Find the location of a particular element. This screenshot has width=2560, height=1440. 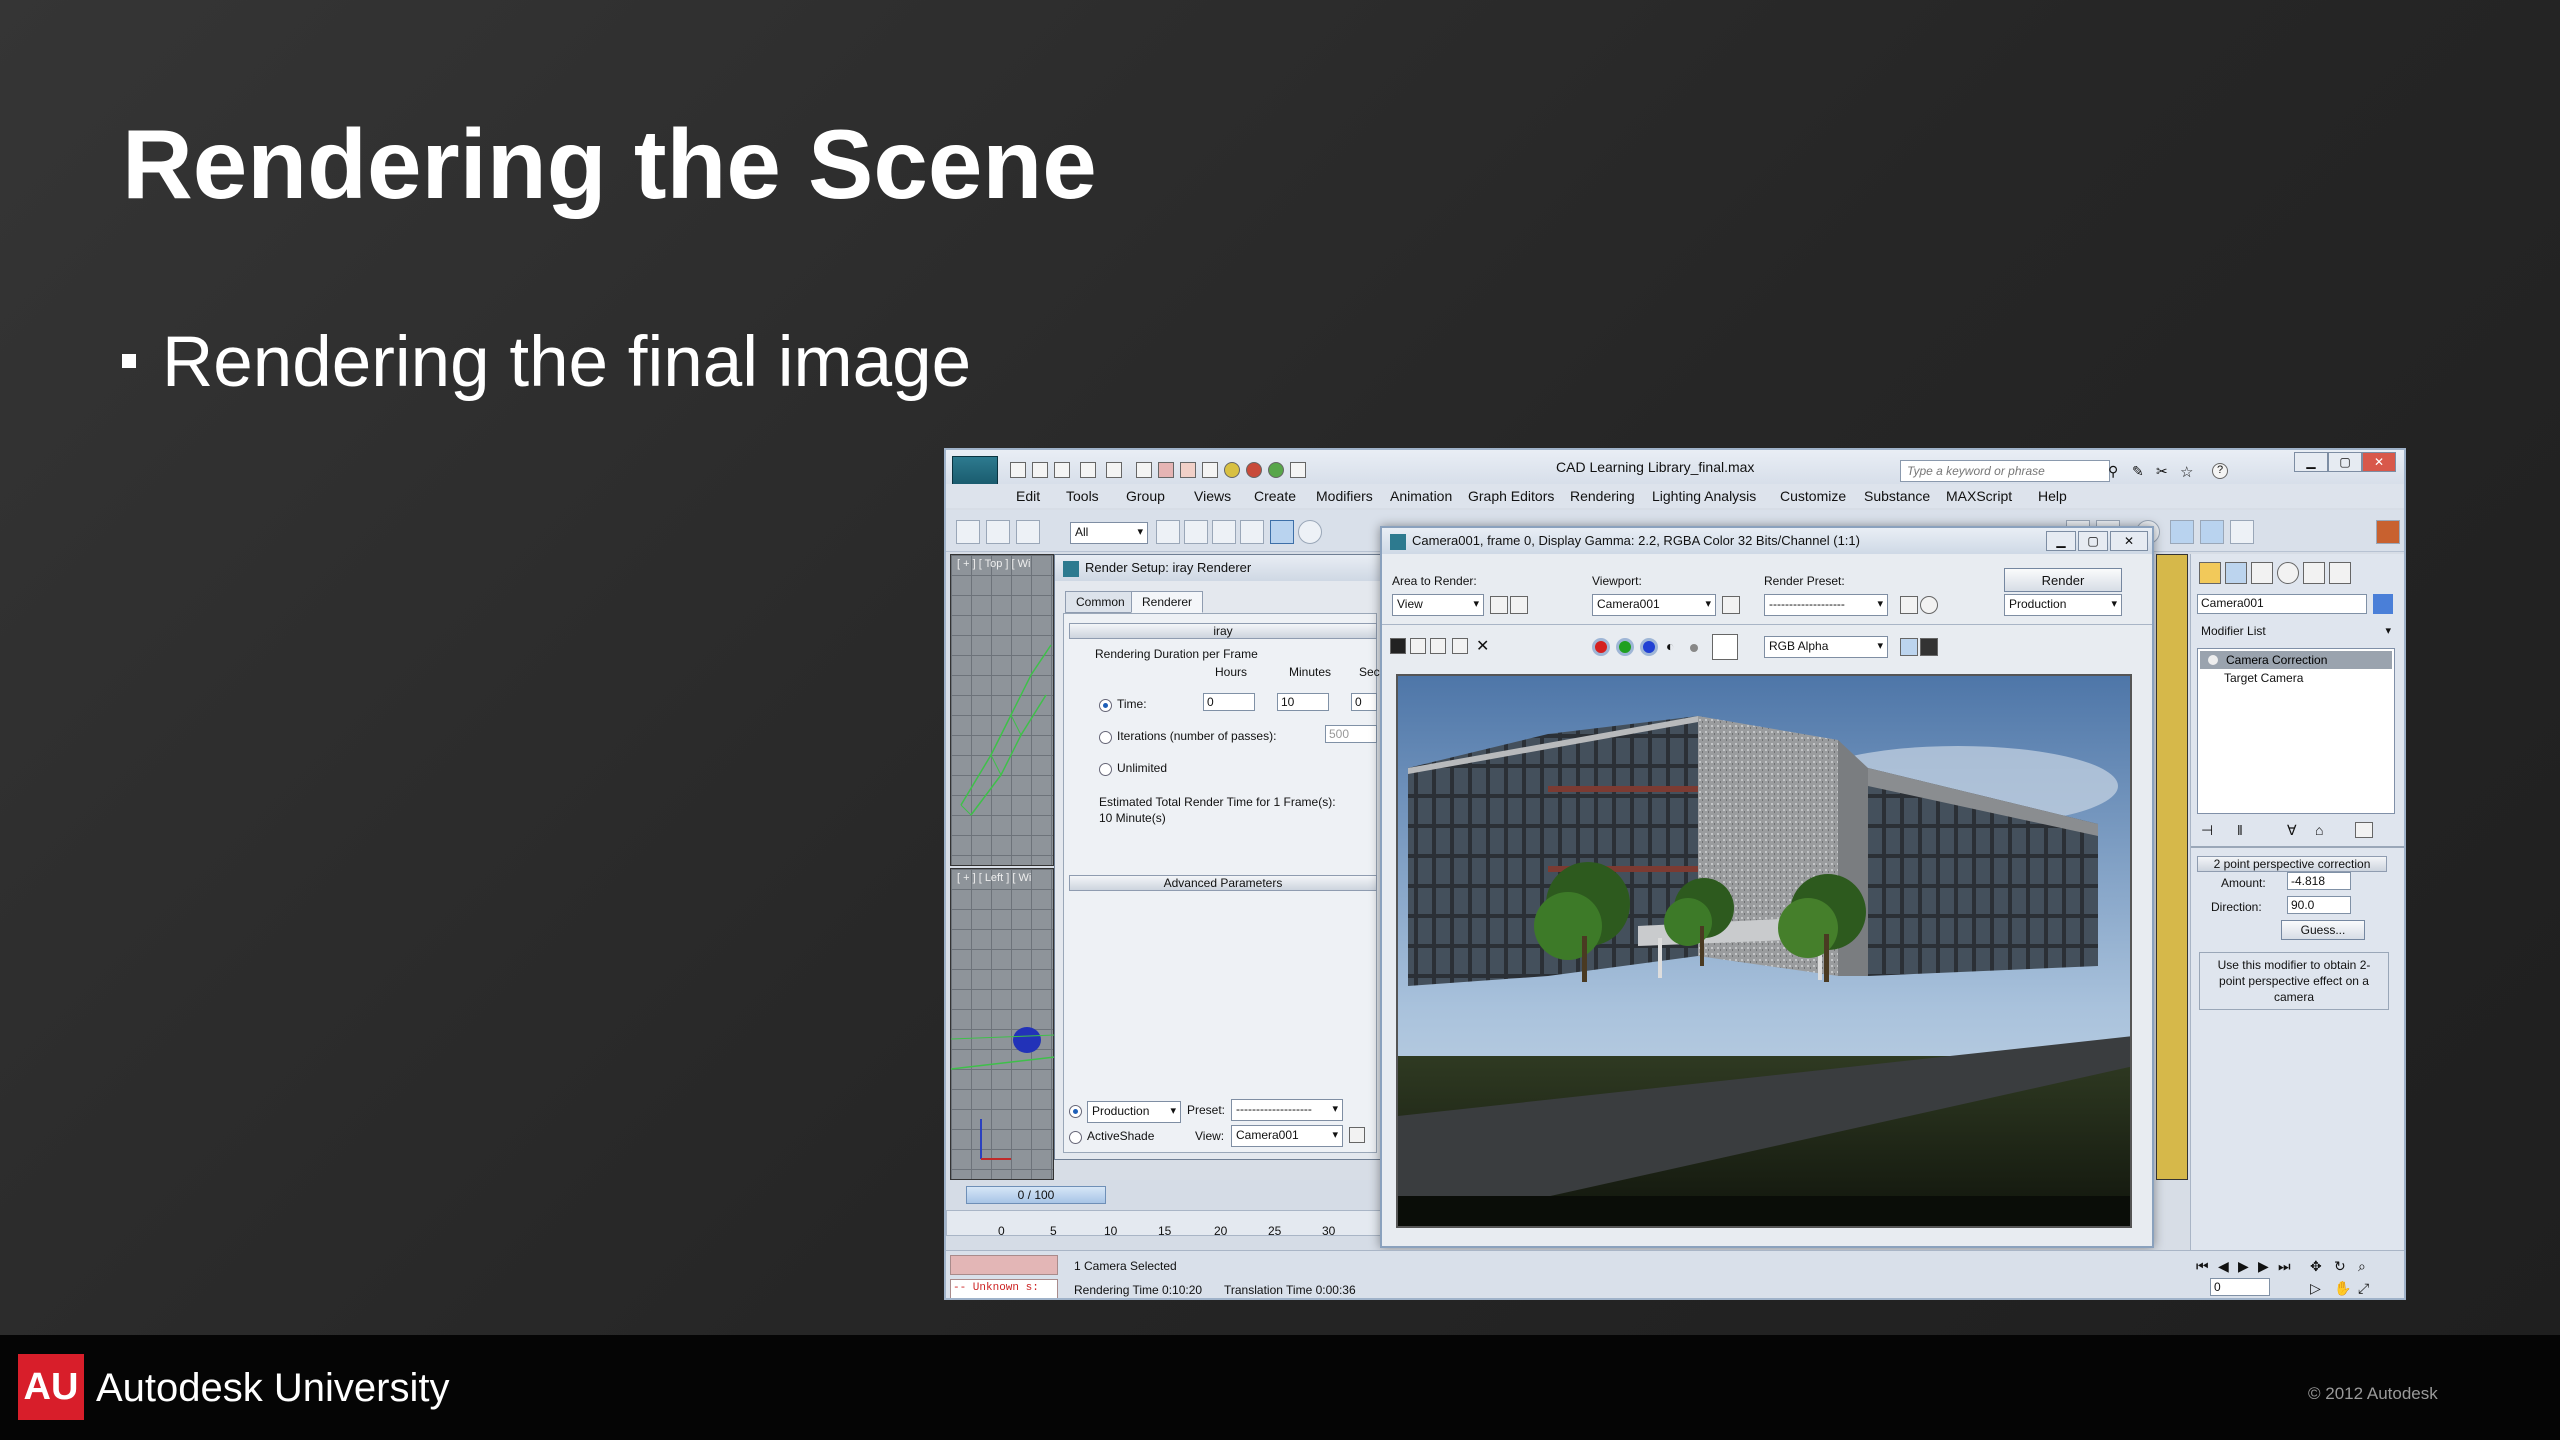

render-production-icon is located at coordinates (2242, 532).